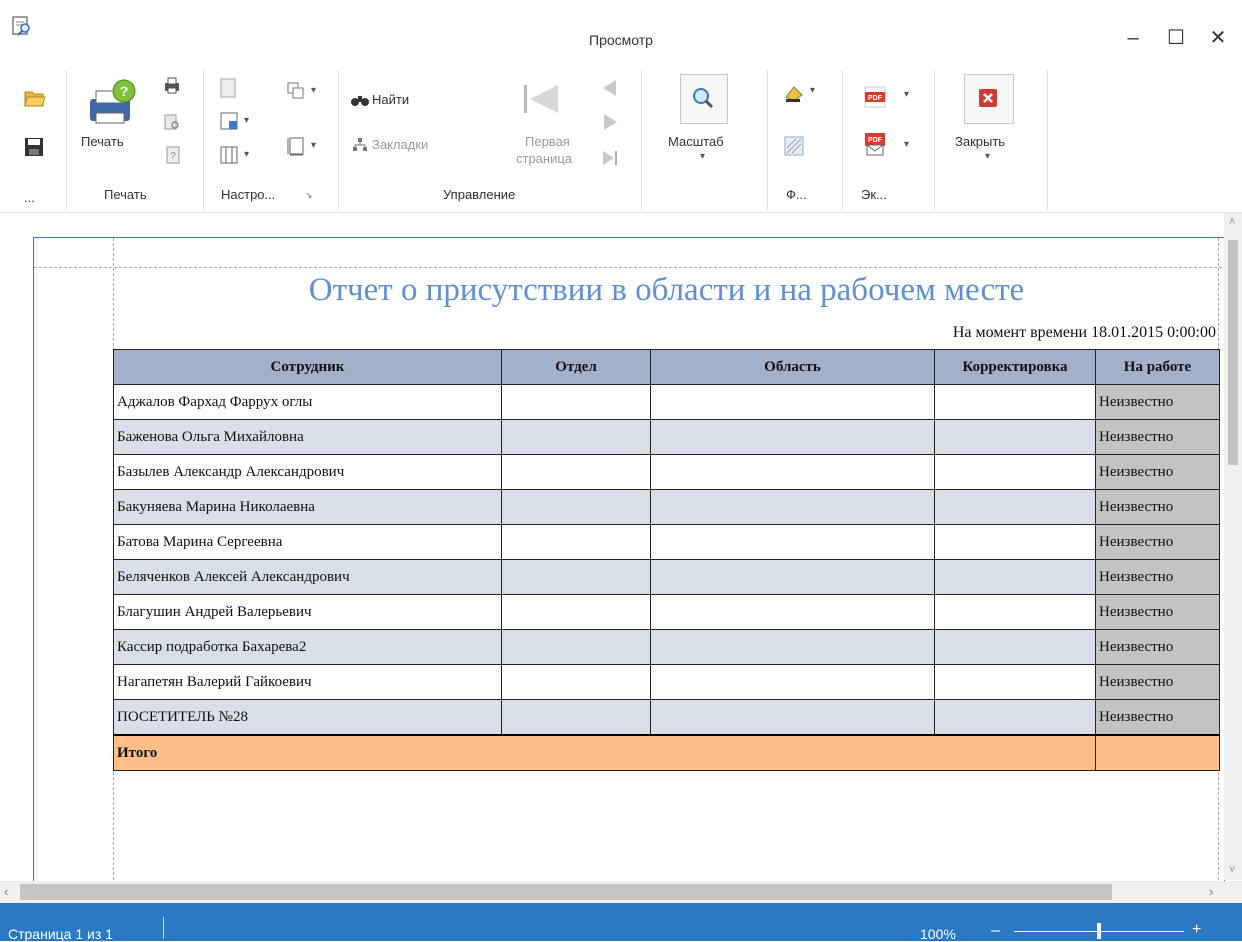  I want to click on last-page-icon, so click(611, 158).